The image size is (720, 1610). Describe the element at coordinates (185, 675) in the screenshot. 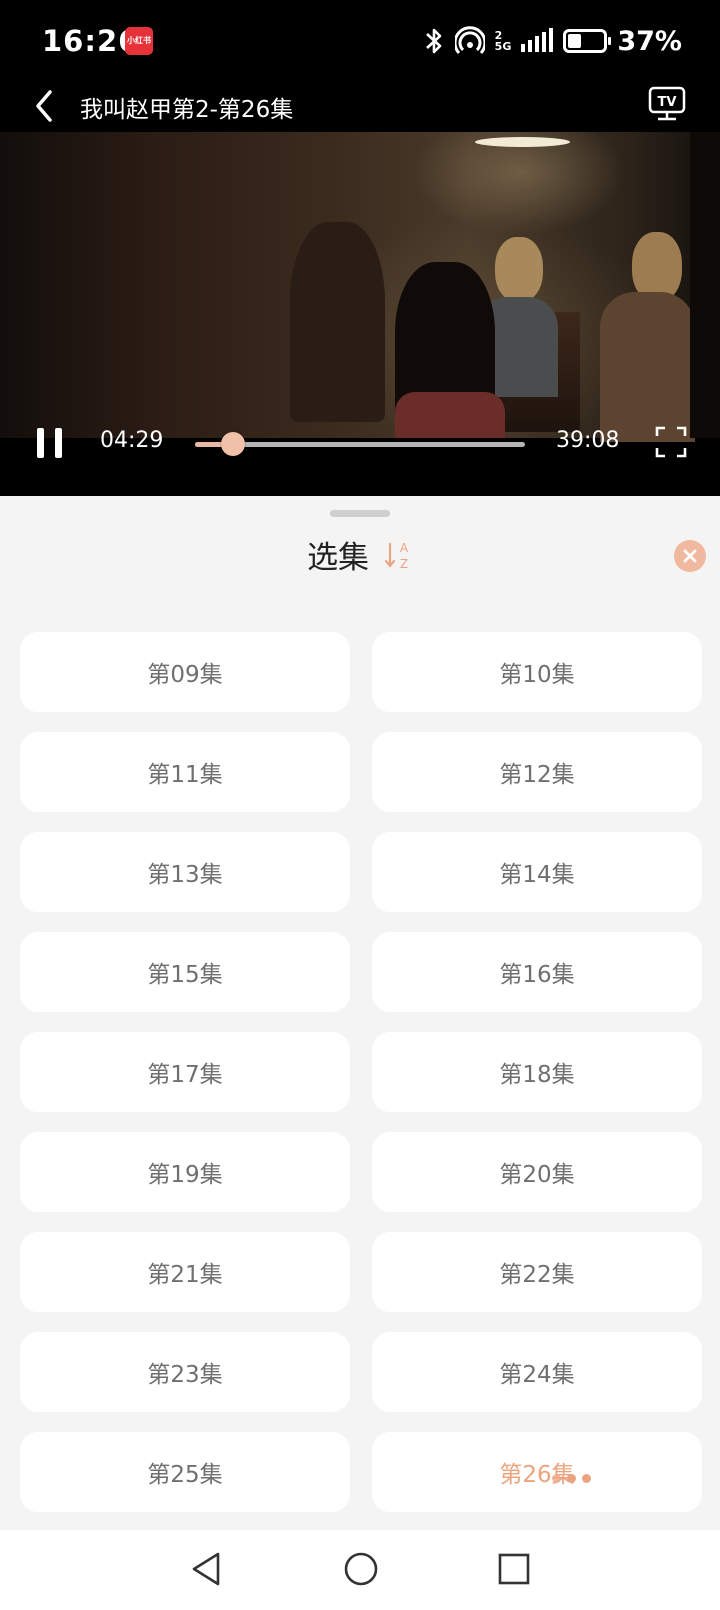

I see `episode-label: 第09集` at that location.